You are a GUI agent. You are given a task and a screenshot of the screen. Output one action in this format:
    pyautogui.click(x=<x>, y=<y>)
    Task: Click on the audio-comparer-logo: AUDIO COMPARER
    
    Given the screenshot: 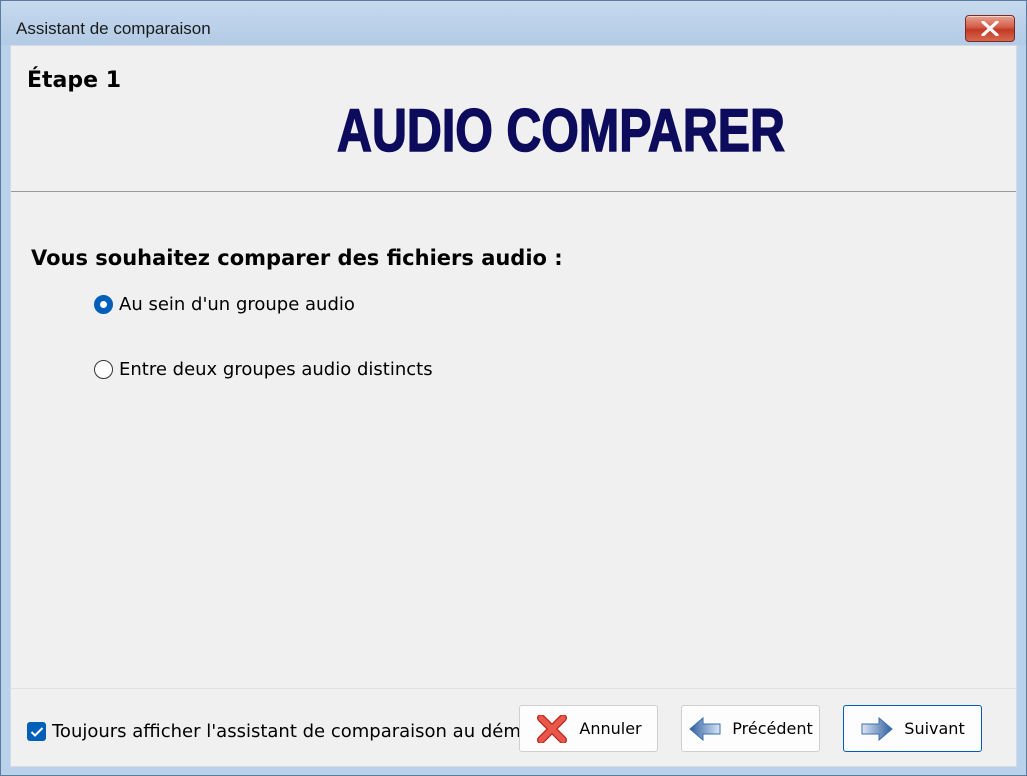 What is the action you would take?
    pyautogui.click(x=561, y=130)
    